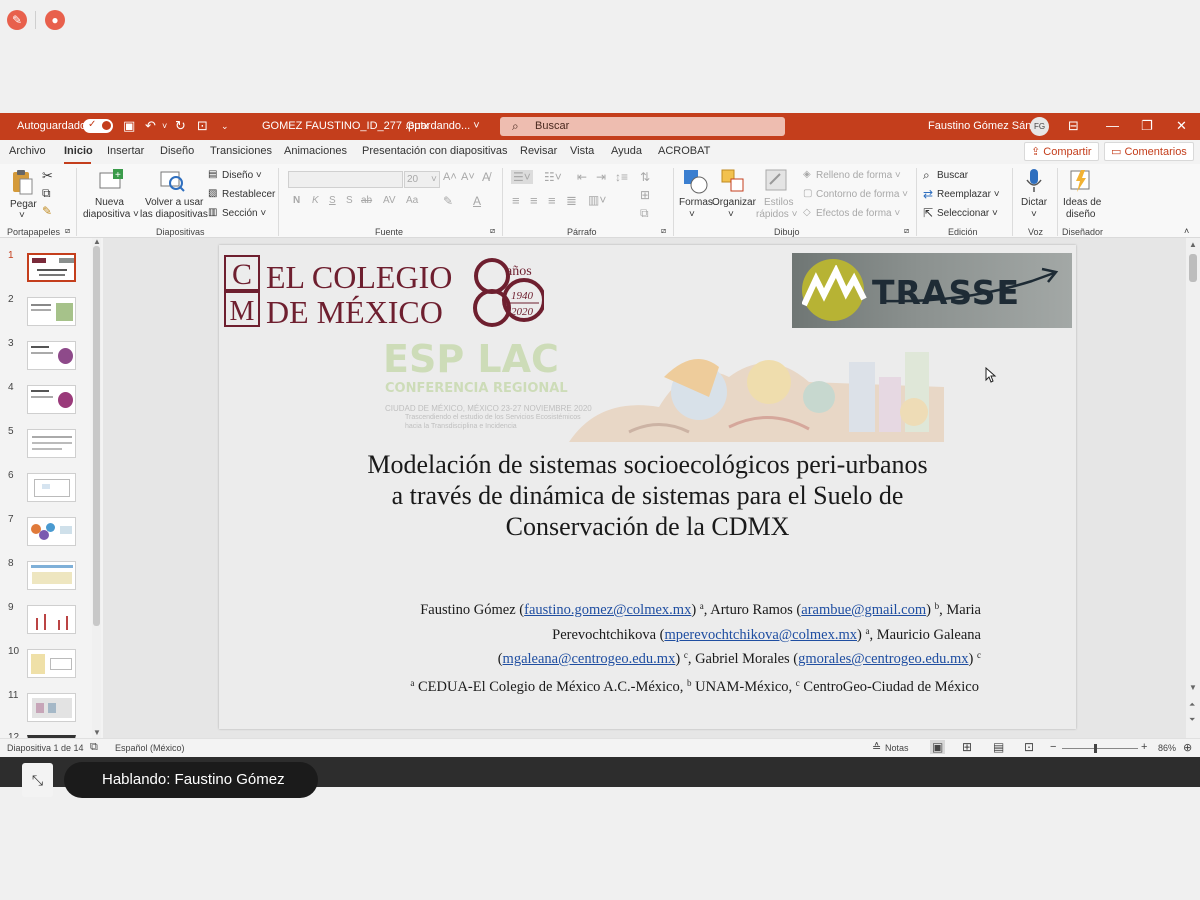  Describe the element at coordinates (967, 213) in the screenshot. I see `select-button: Seleccionar ˅` at that location.